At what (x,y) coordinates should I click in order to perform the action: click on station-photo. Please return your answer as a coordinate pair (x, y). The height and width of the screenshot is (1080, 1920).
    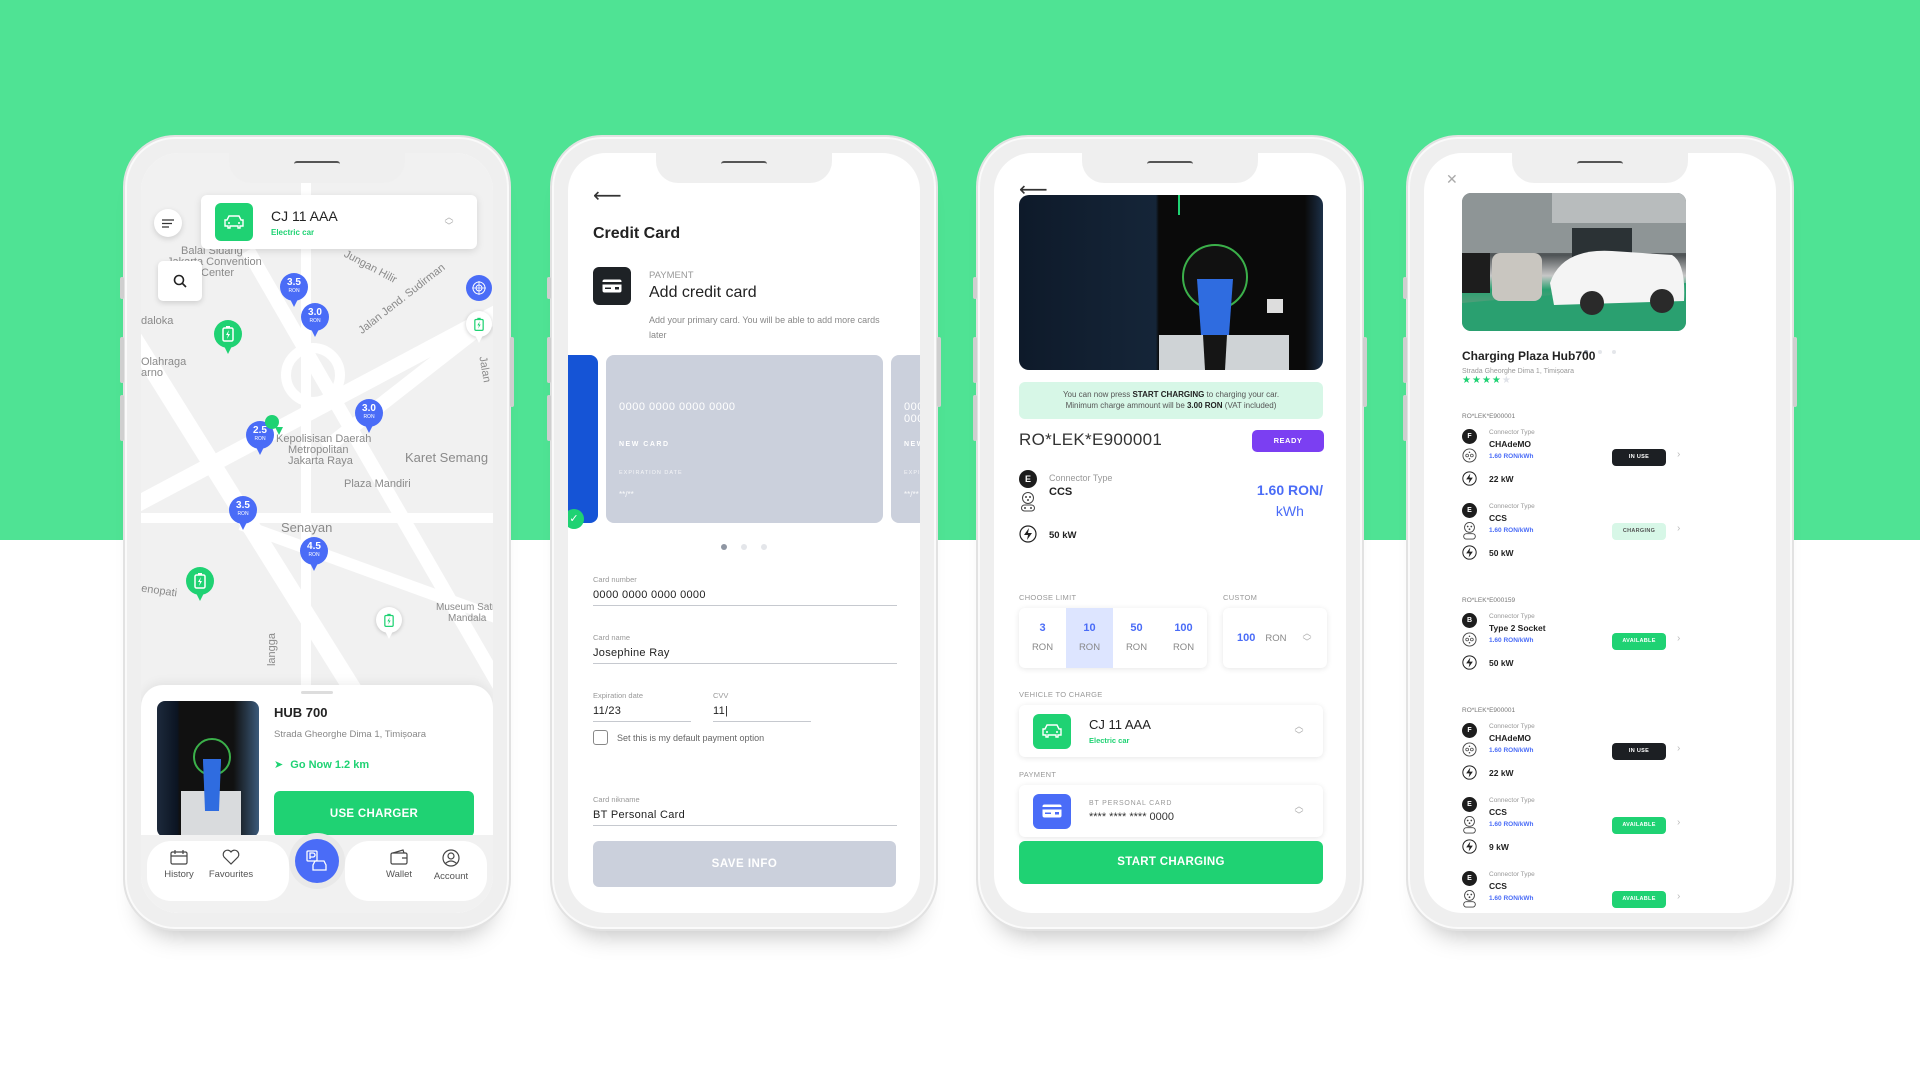
    Looking at the image, I should click on (1574, 262).